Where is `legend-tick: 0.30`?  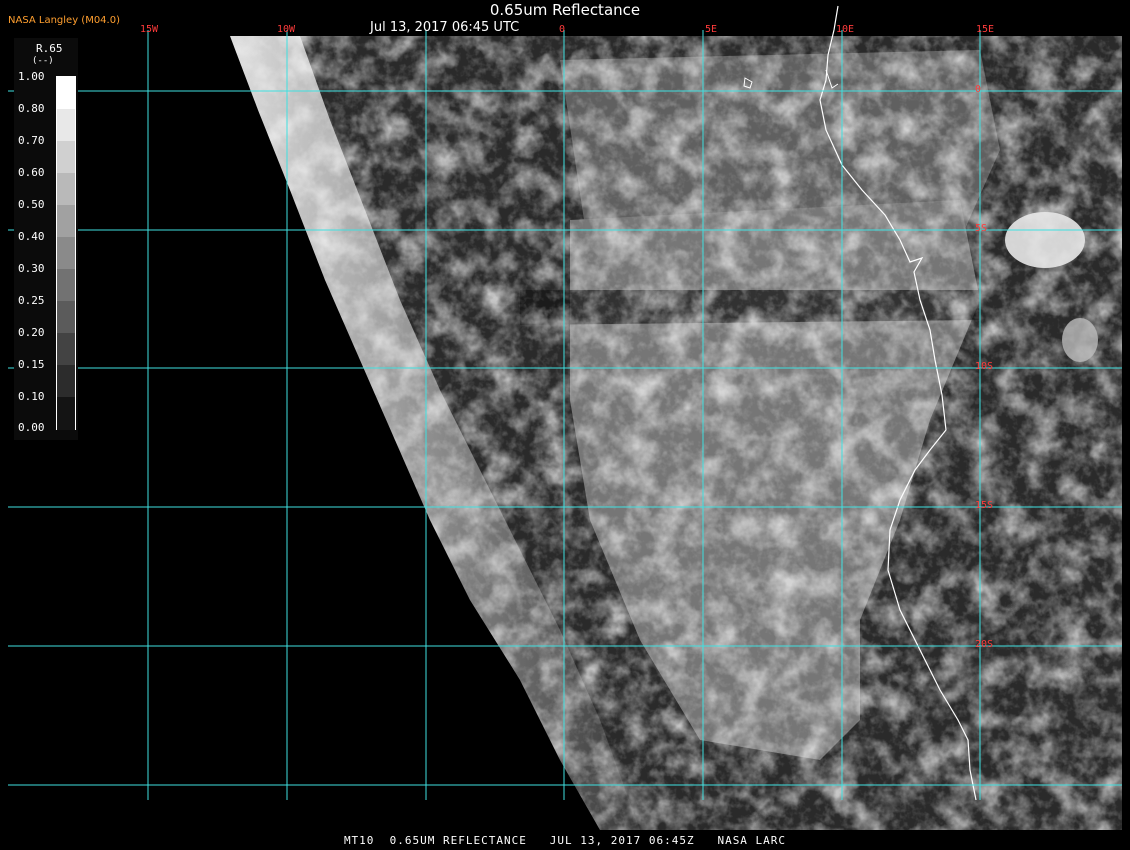 legend-tick: 0.30 is located at coordinates (31, 268).